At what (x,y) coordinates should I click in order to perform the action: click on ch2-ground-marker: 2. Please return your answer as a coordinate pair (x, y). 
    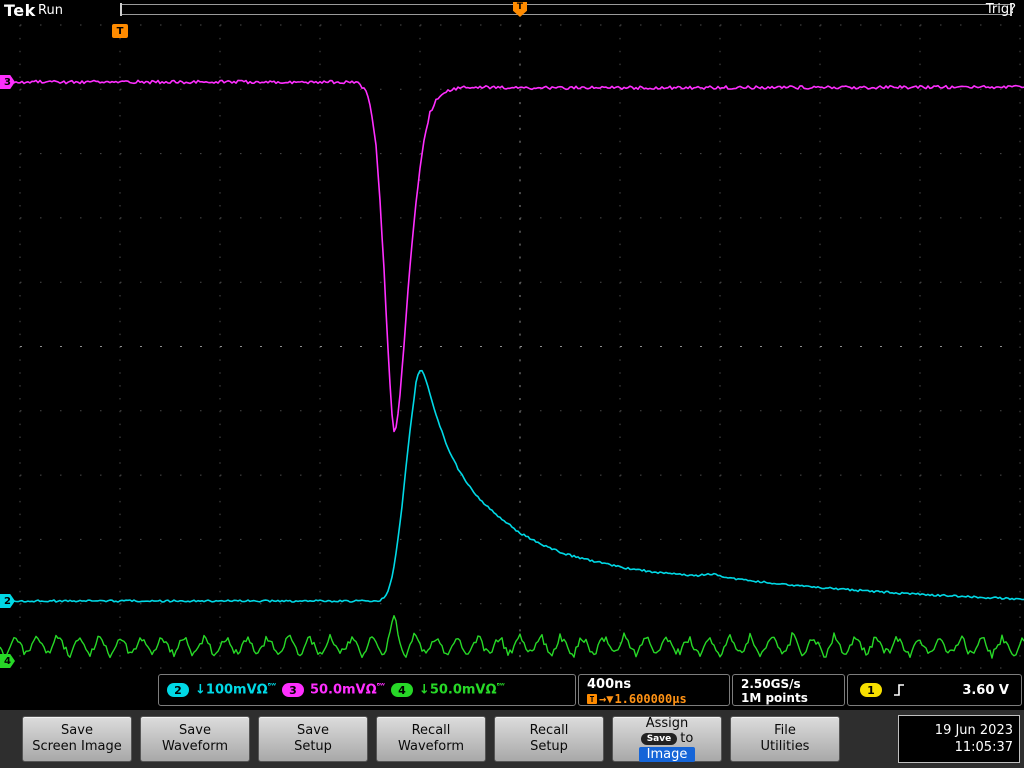
    Looking at the image, I should click on (7, 601).